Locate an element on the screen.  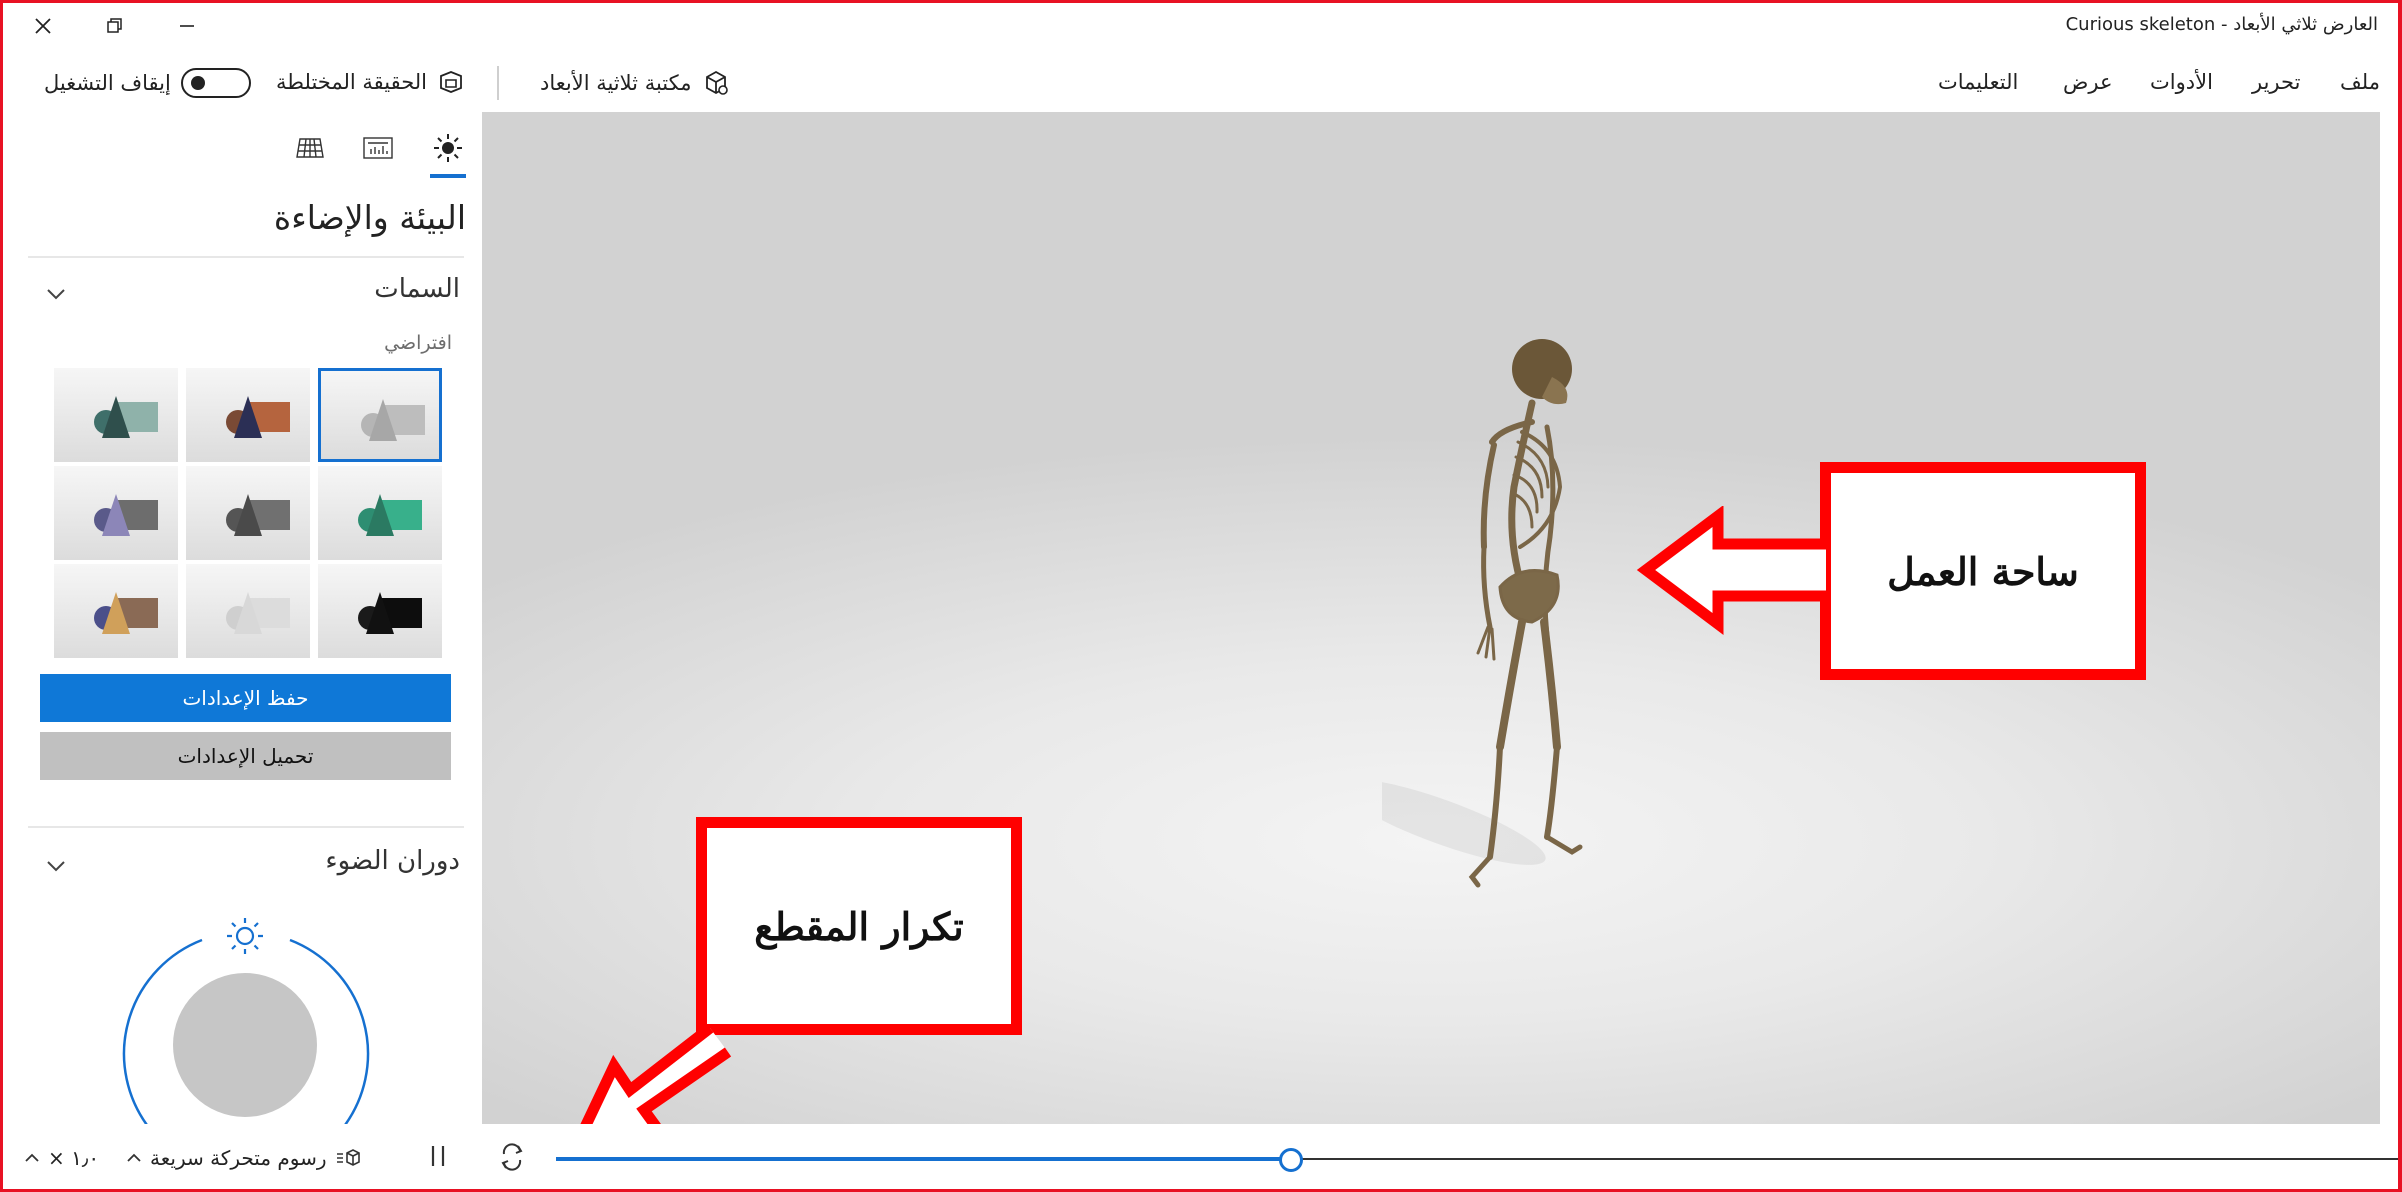
stop-playback-control: إيقاف التشغيل is located at coordinates (147, 83).